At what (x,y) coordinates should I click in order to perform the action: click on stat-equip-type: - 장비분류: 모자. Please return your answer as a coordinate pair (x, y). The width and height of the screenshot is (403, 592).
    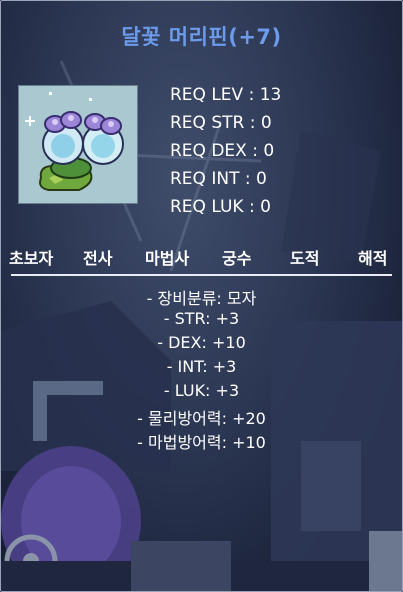
    Looking at the image, I should click on (201, 298).